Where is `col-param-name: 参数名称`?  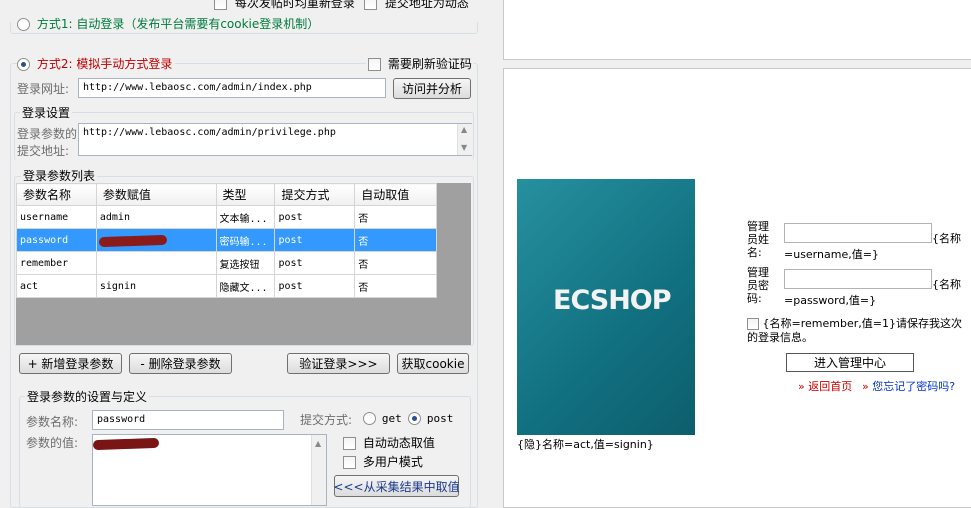 col-param-name: 参数名称 is located at coordinates (56, 194).